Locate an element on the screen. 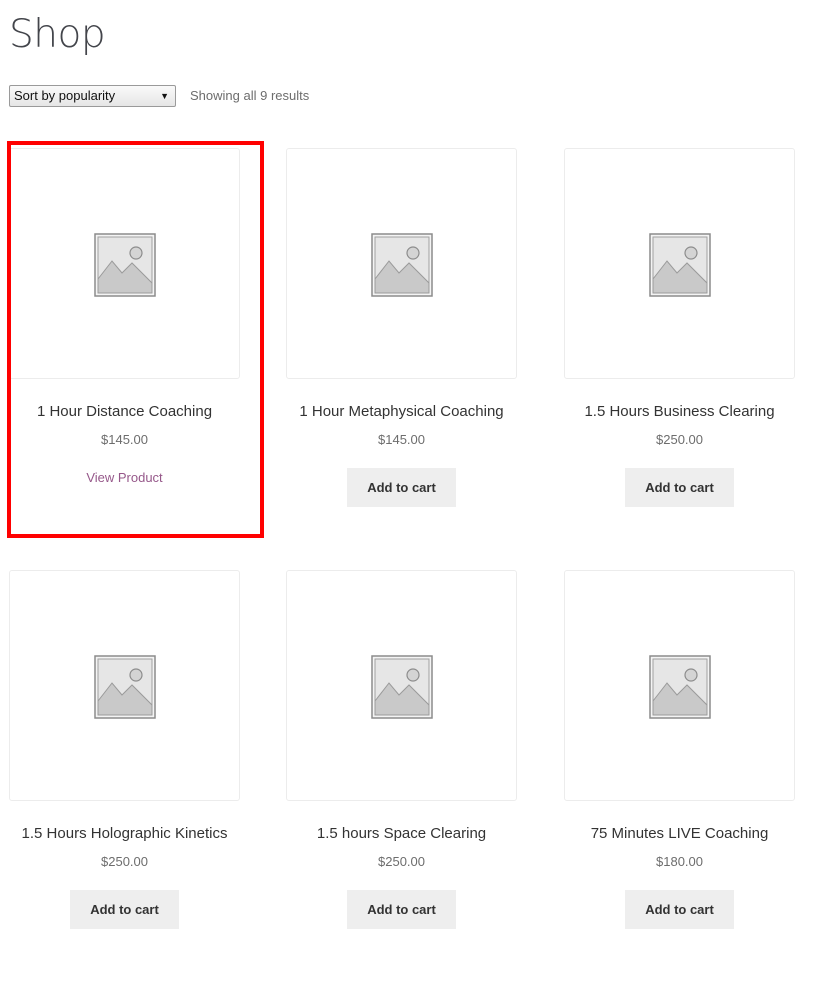  product-title: 1.5 hours Space Clearing is located at coordinates (401, 834).